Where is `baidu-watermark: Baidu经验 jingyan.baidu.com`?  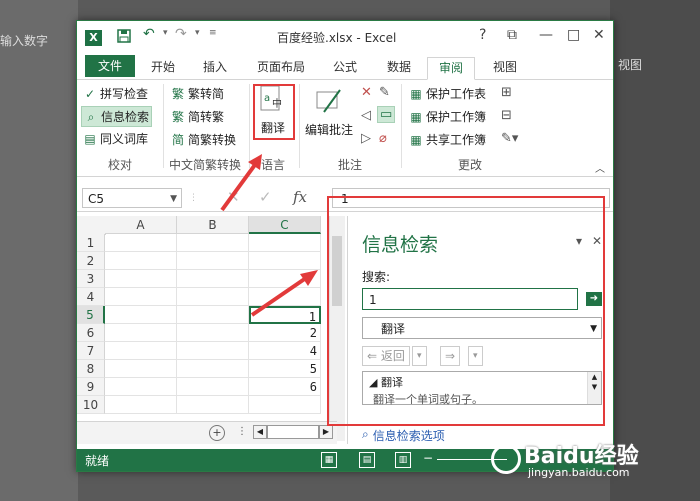
baidu-watermark: Baidu经验 jingyan.baidu.com is located at coordinates (591, 466).